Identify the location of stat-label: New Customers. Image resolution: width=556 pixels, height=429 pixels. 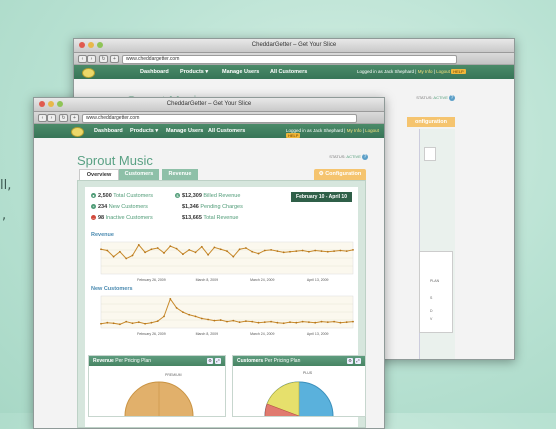
(128, 207).